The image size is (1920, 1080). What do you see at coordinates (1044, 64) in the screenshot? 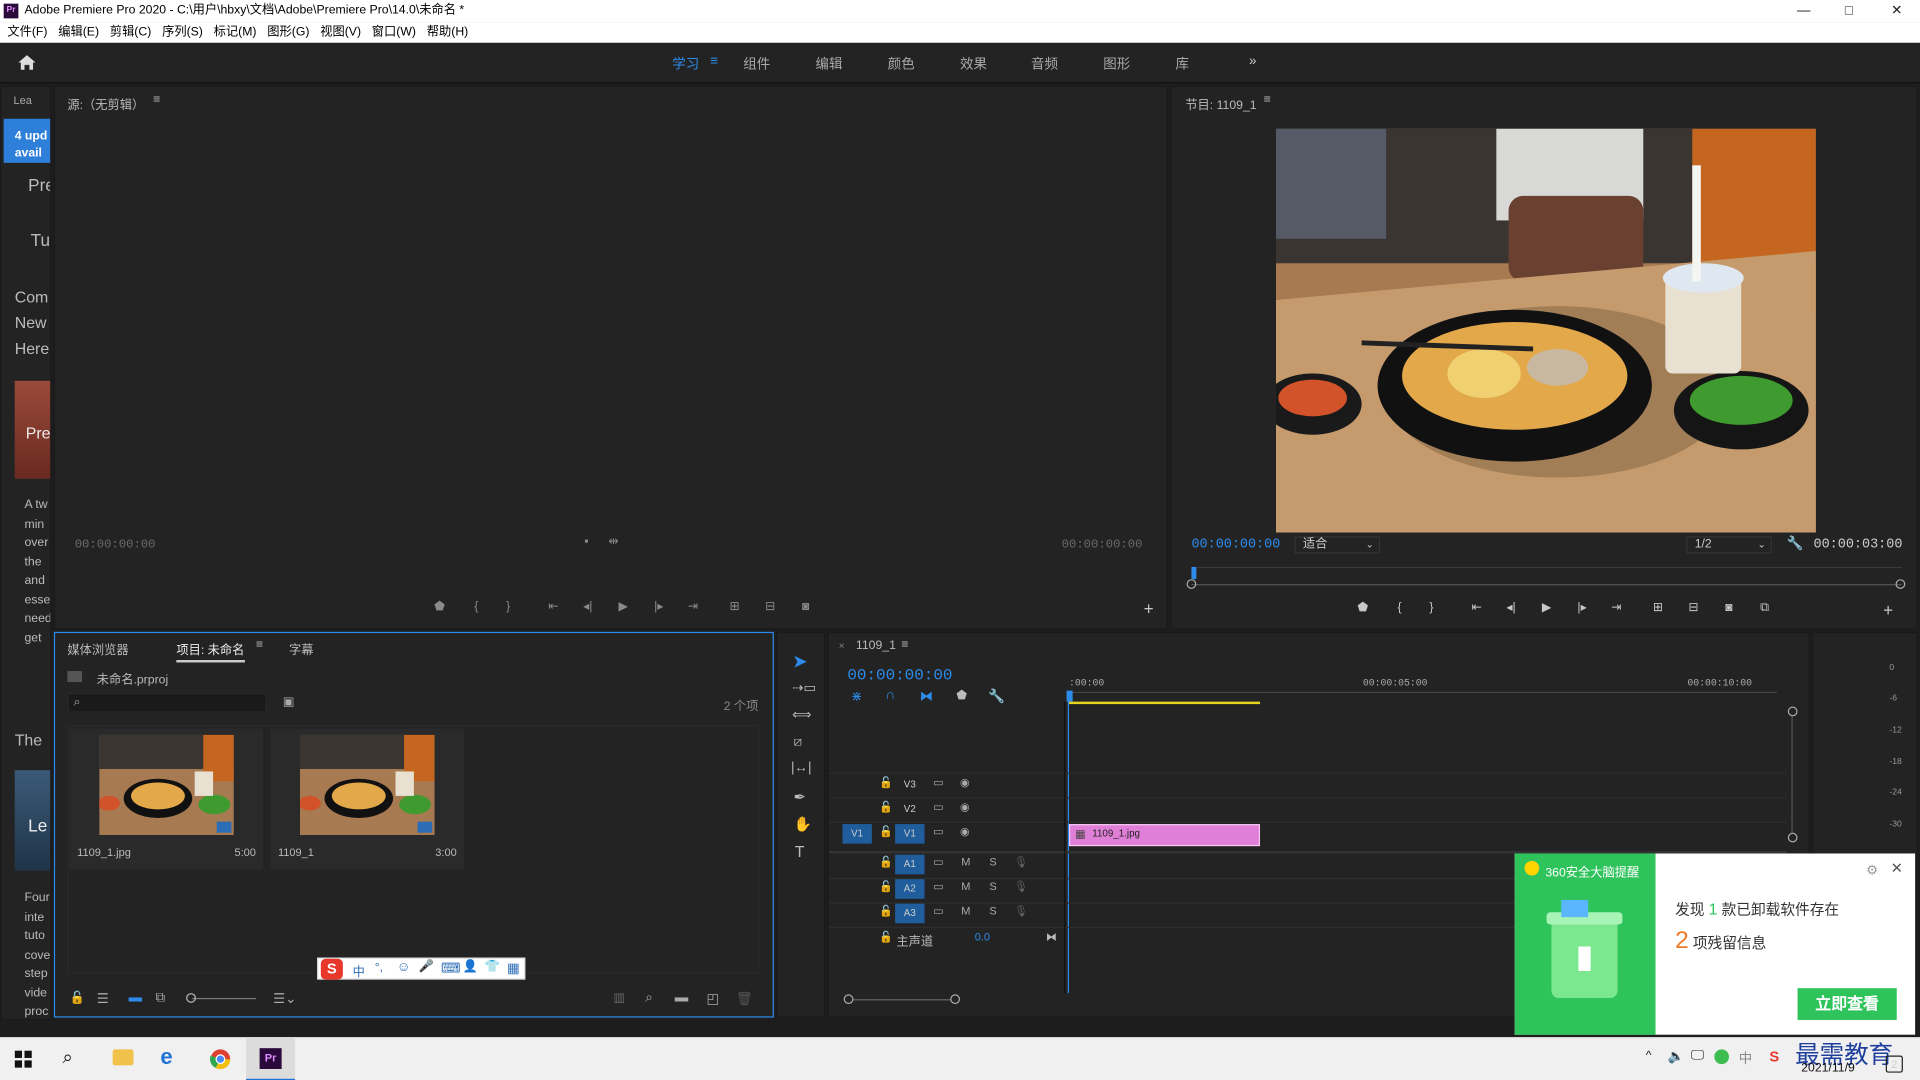
I see `workspace-tab-audio: 音频` at bounding box center [1044, 64].